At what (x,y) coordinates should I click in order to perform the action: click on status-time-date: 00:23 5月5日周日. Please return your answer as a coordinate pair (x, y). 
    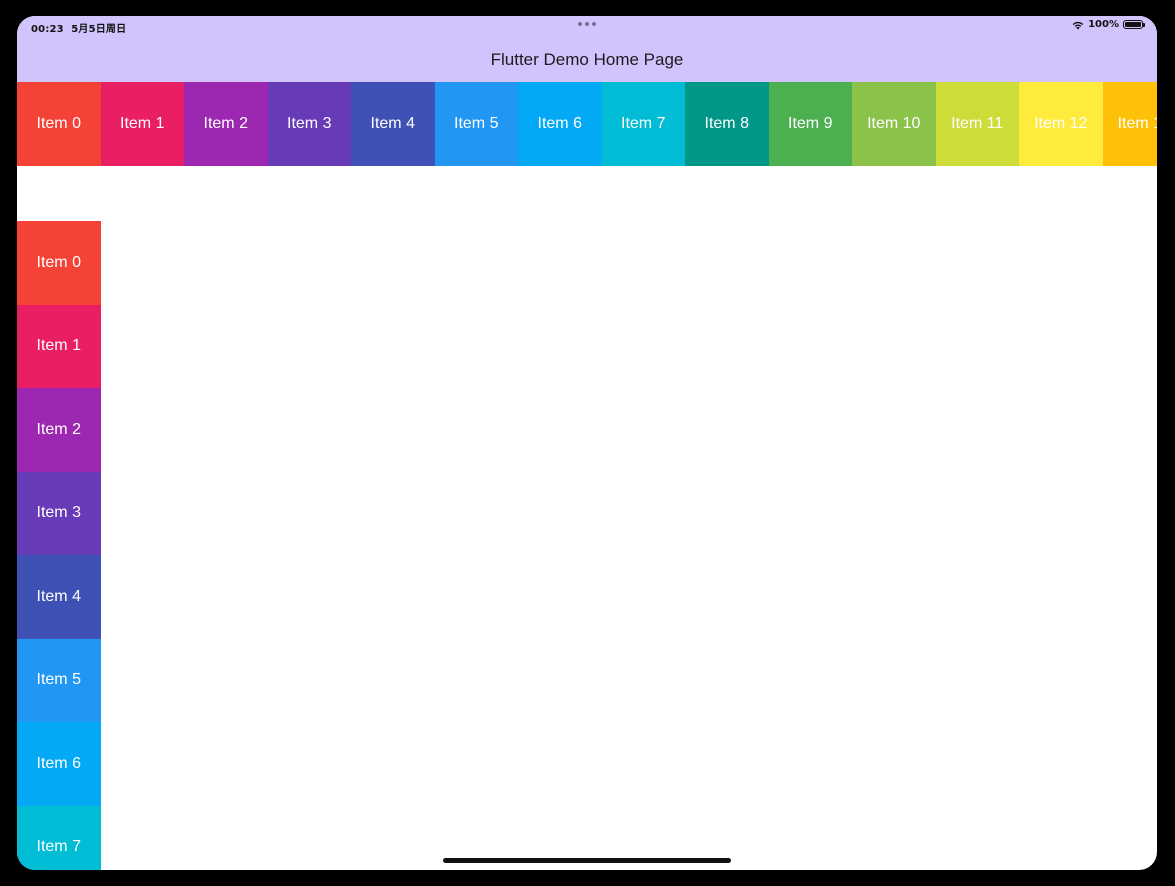
    Looking at the image, I should click on (78, 27).